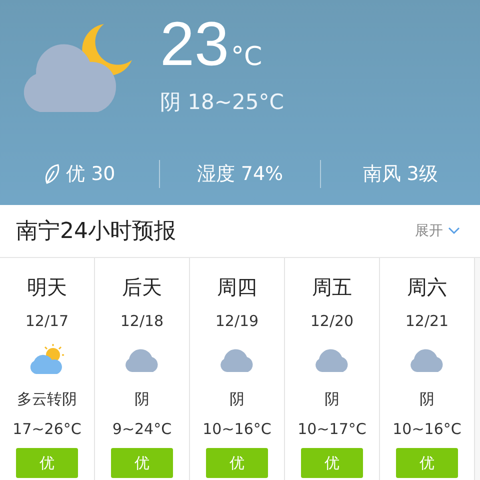 The height and width of the screenshot is (480, 480). What do you see at coordinates (454, 231) in the screenshot?
I see `chevron-down-icon` at bounding box center [454, 231].